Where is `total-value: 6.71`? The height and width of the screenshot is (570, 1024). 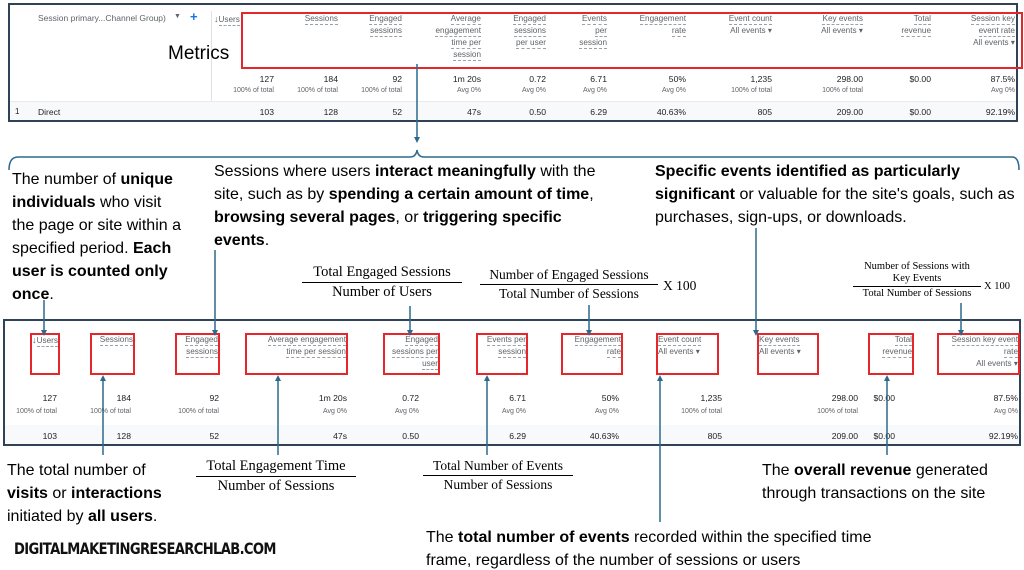 total-value: 6.71 is located at coordinates (598, 79).